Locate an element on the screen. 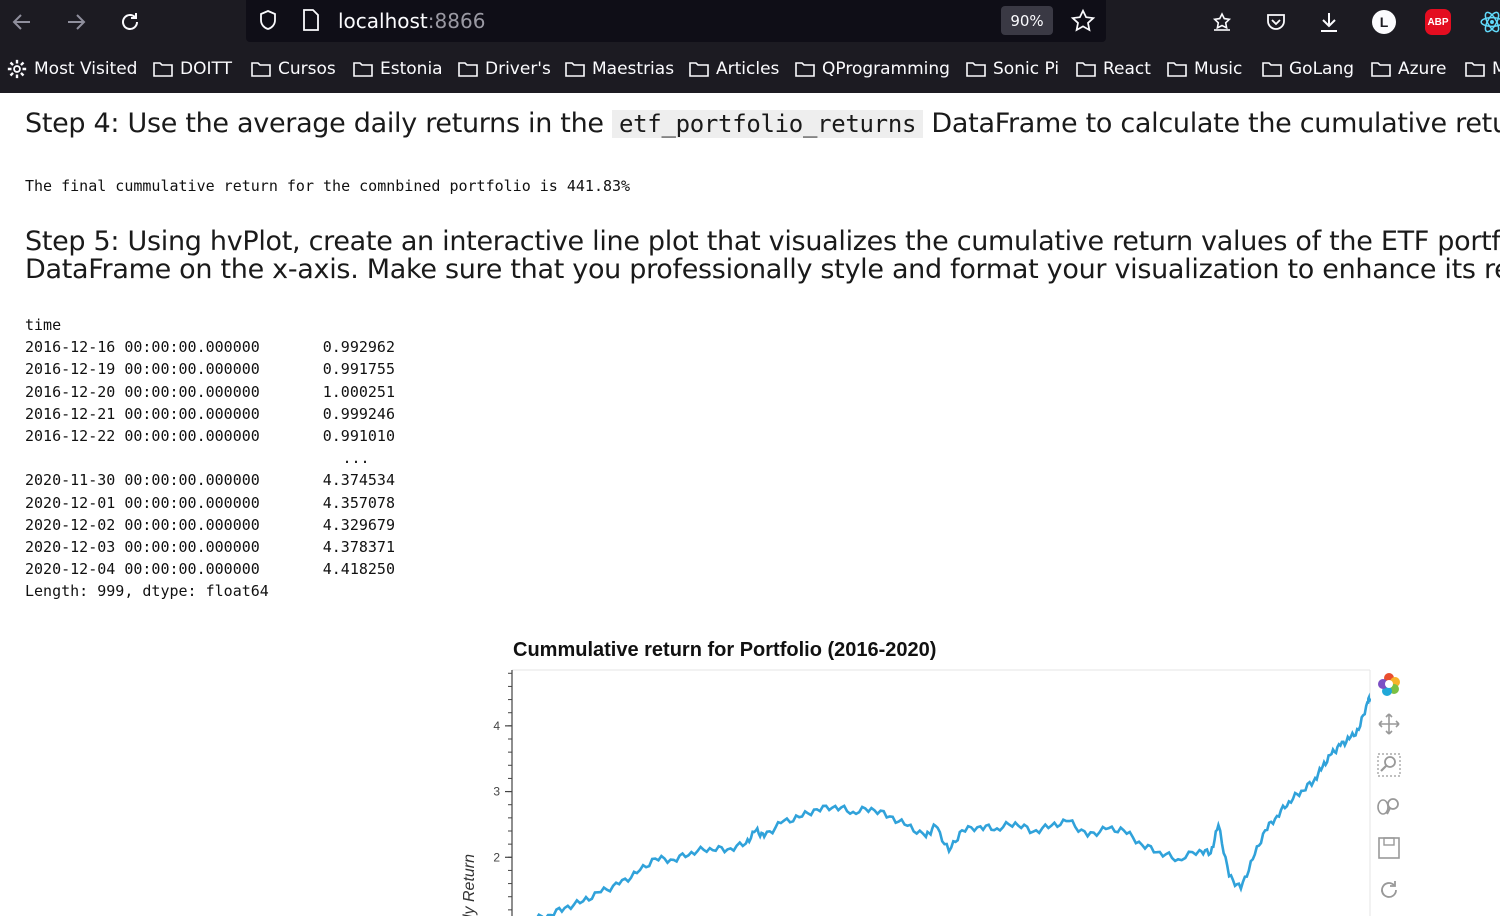  bookmark-label: Music is located at coordinates (1218, 69).